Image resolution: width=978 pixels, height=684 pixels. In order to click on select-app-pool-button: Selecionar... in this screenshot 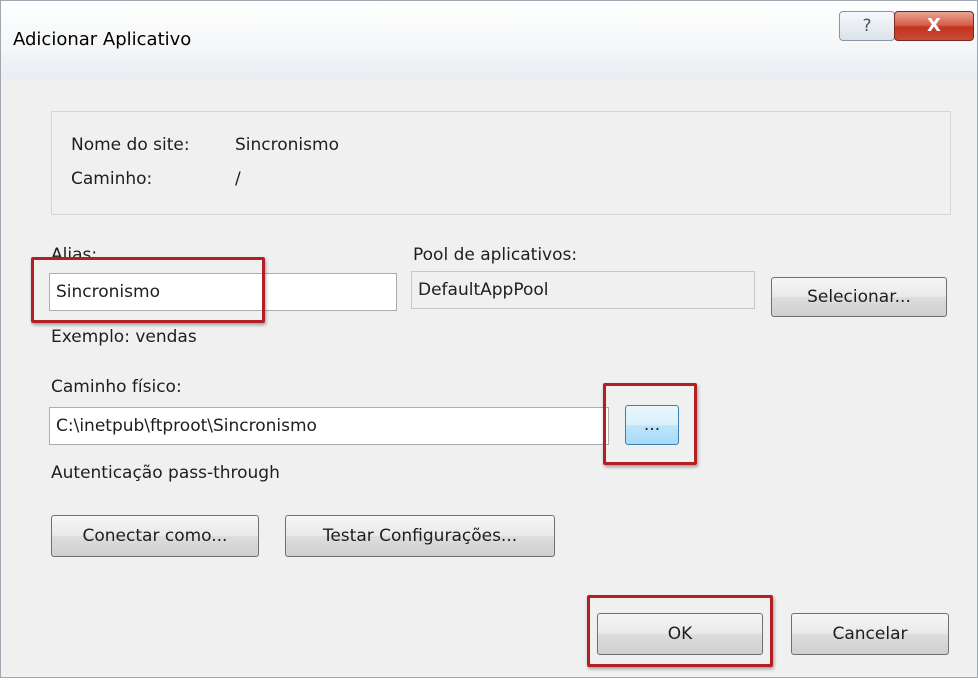, I will do `click(859, 297)`.